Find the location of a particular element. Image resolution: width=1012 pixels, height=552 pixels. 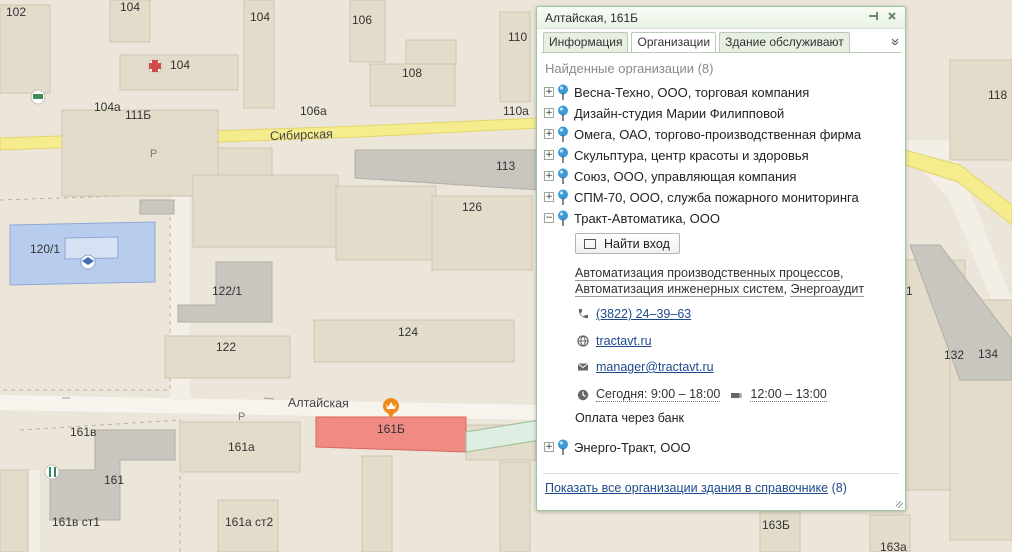

organization-name: Тракт-Автоматика, ООО is located at coordinates (647, 218).